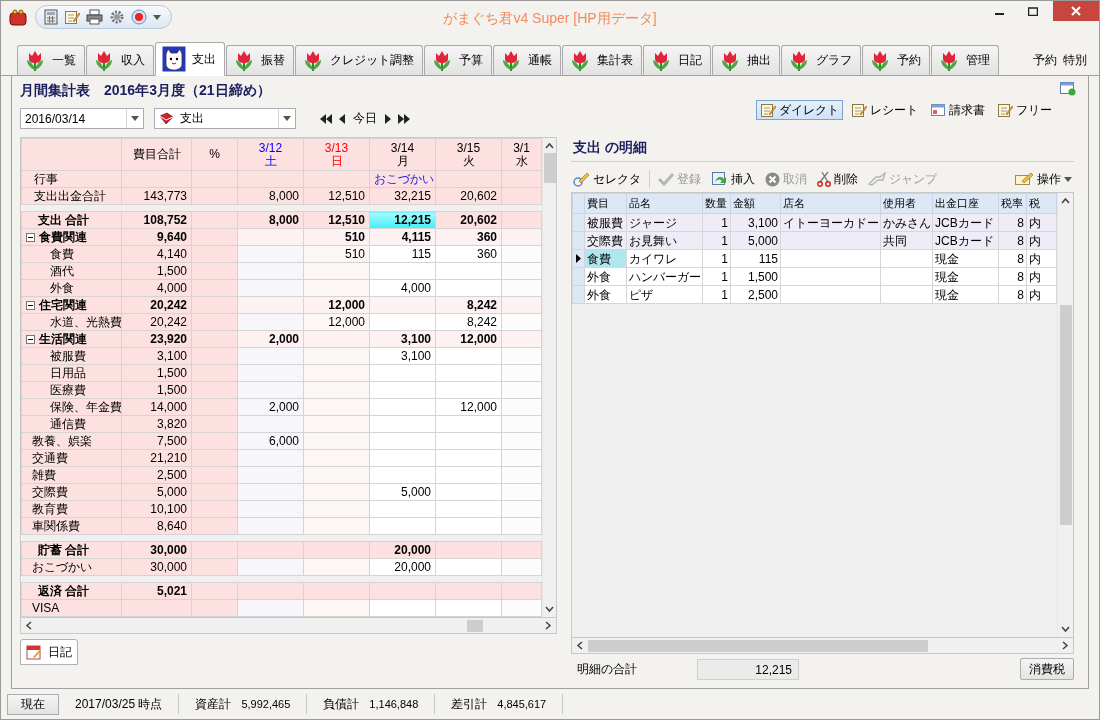  I want to click on receipt-pen-icon, so click(859, 110).